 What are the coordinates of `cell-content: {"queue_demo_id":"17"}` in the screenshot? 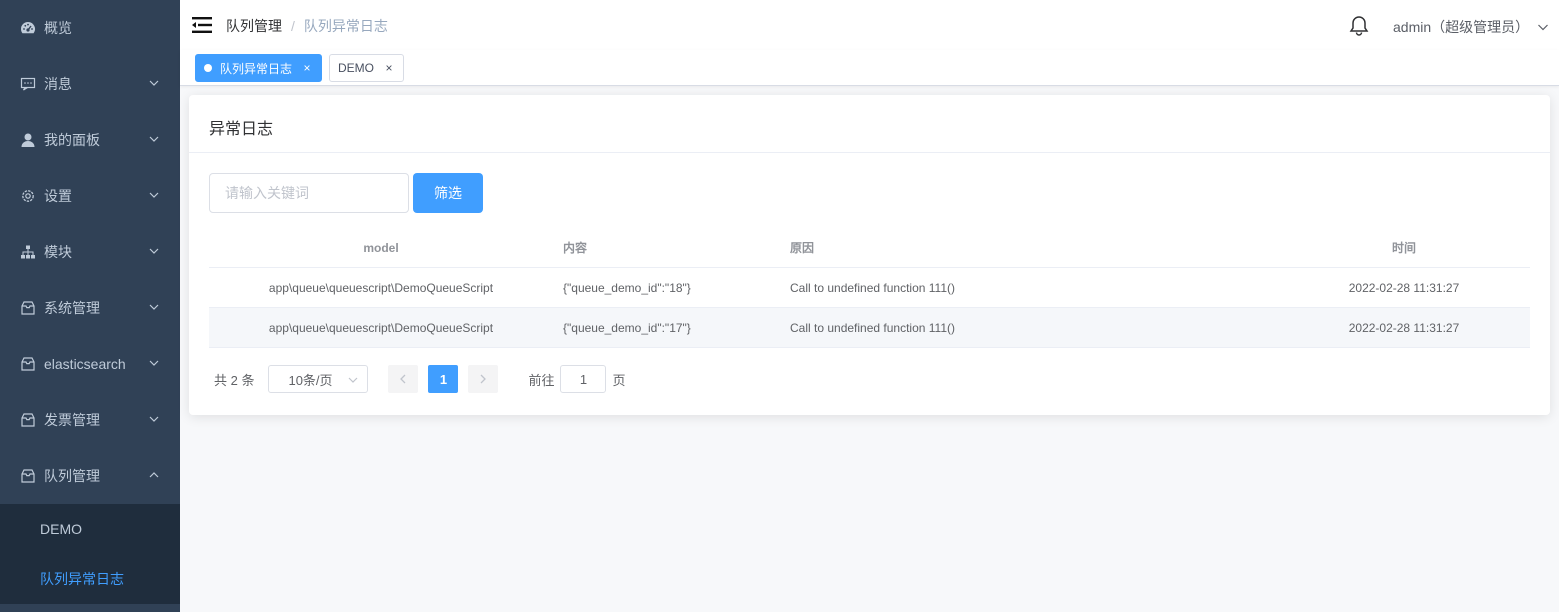 It's located at (627, 327).